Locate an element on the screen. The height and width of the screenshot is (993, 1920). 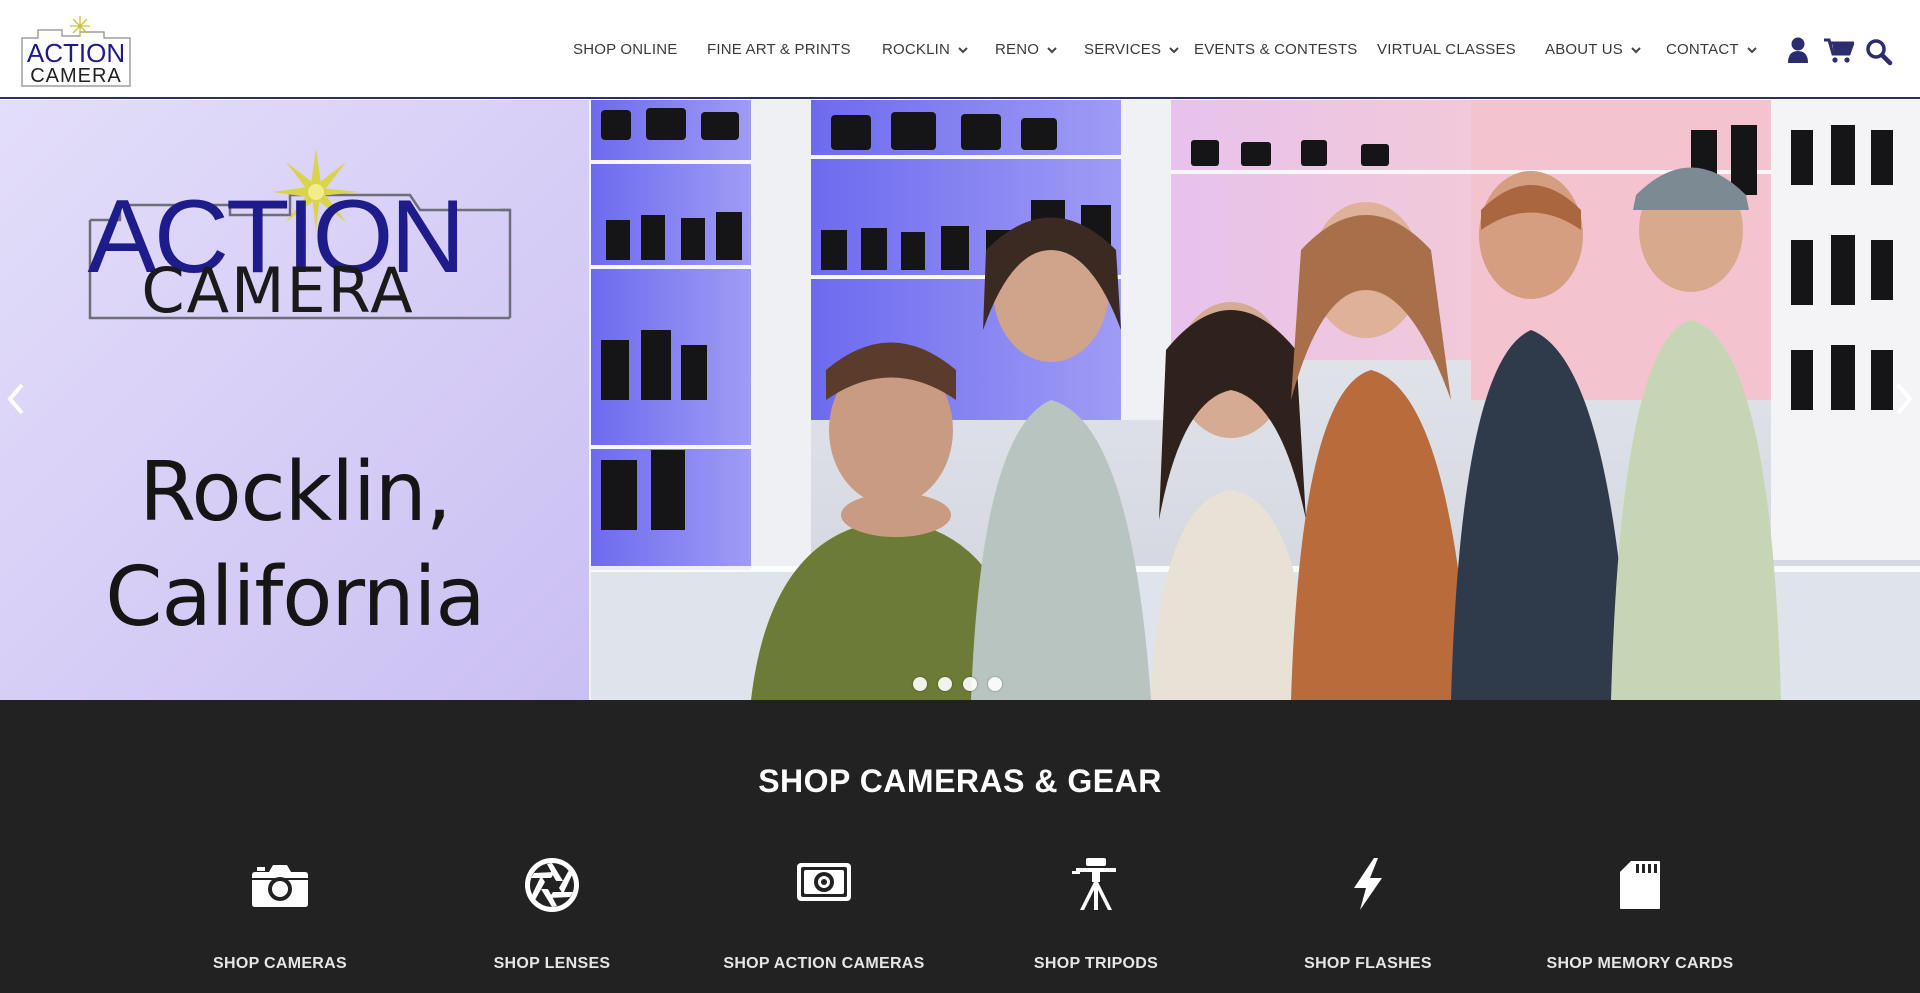
slider-prev-arrow-icon is located at coordinates (16, 399).